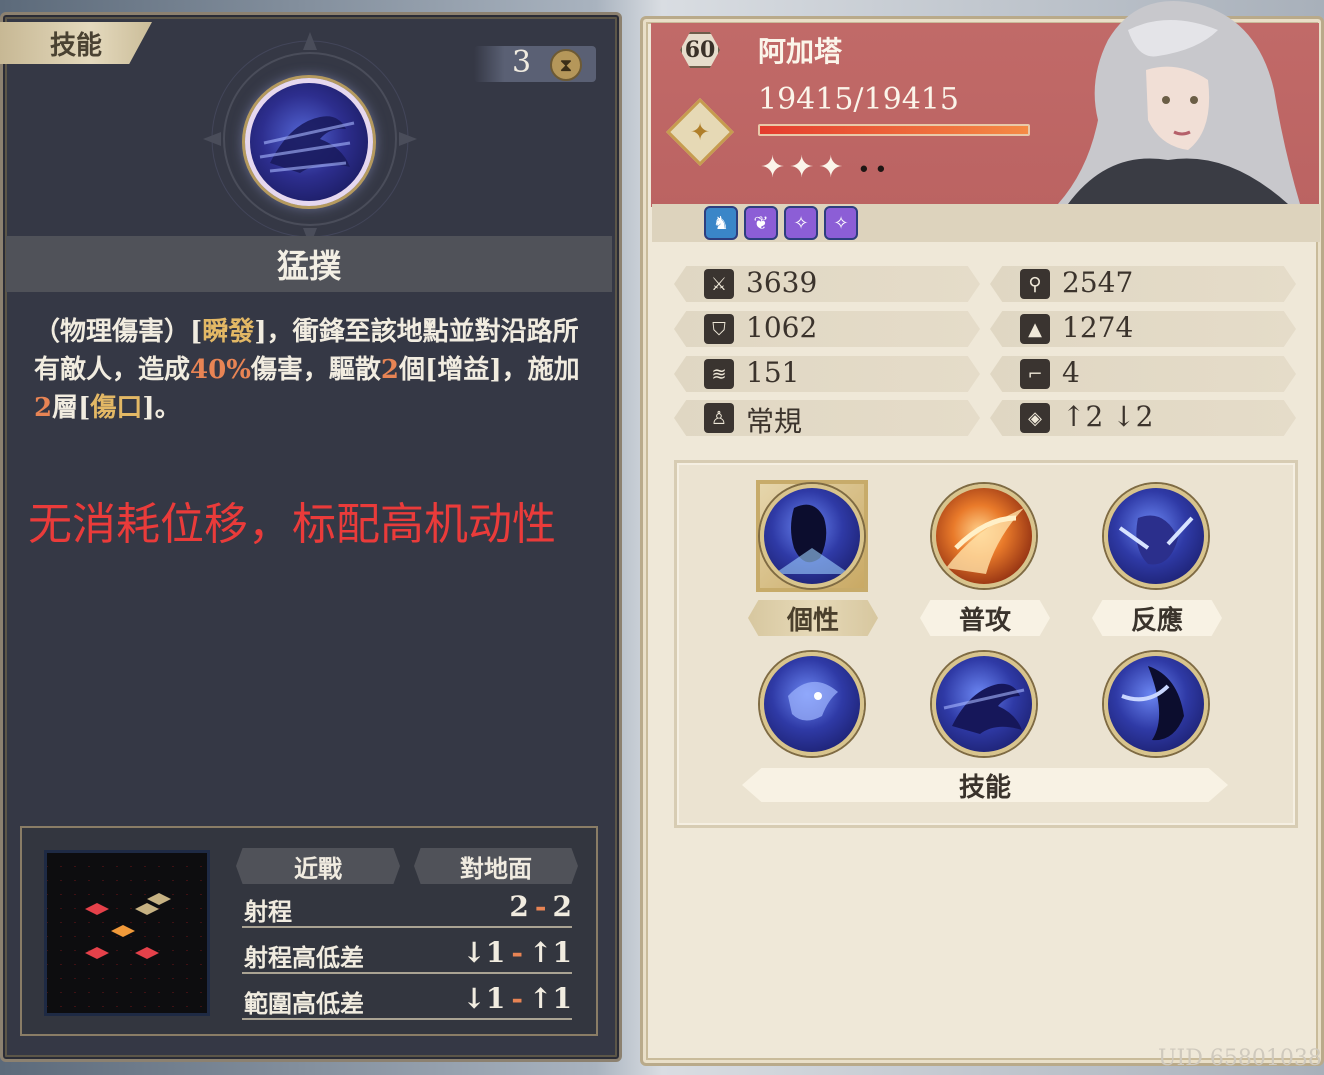  What do you see at coordinates (220, 370) in the screenshot?
I see `damage-value: 40%` at bounding box center [220, 370].